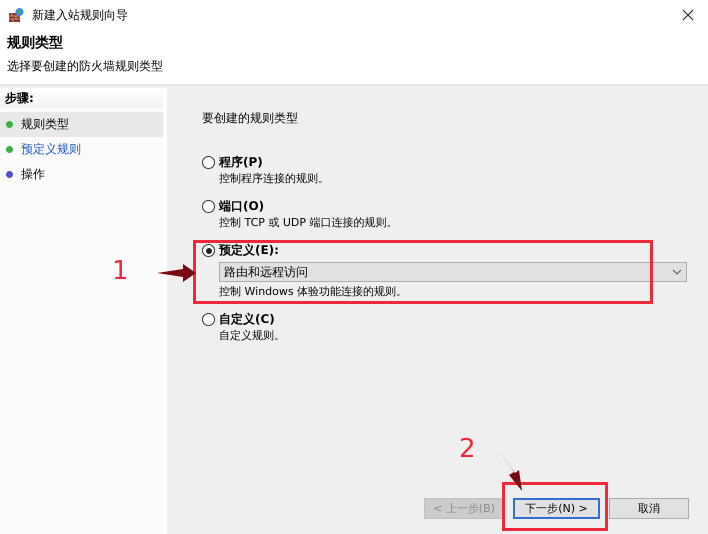 Image resolution: width=708 pixels, height=534 pixels. Describe the element at coordinates (250, 118) in the screenshot. I see `prompt-text: 要创建的规则类型` at that location.